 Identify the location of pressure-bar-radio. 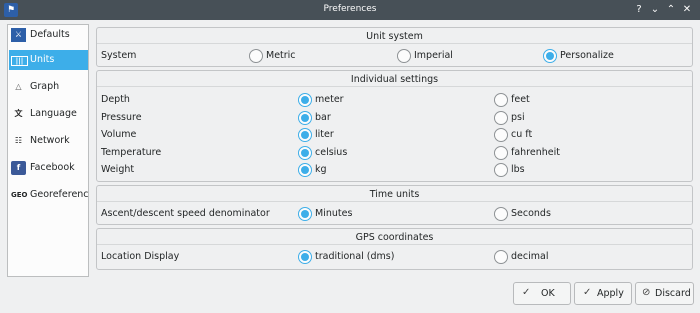
(305, 118).